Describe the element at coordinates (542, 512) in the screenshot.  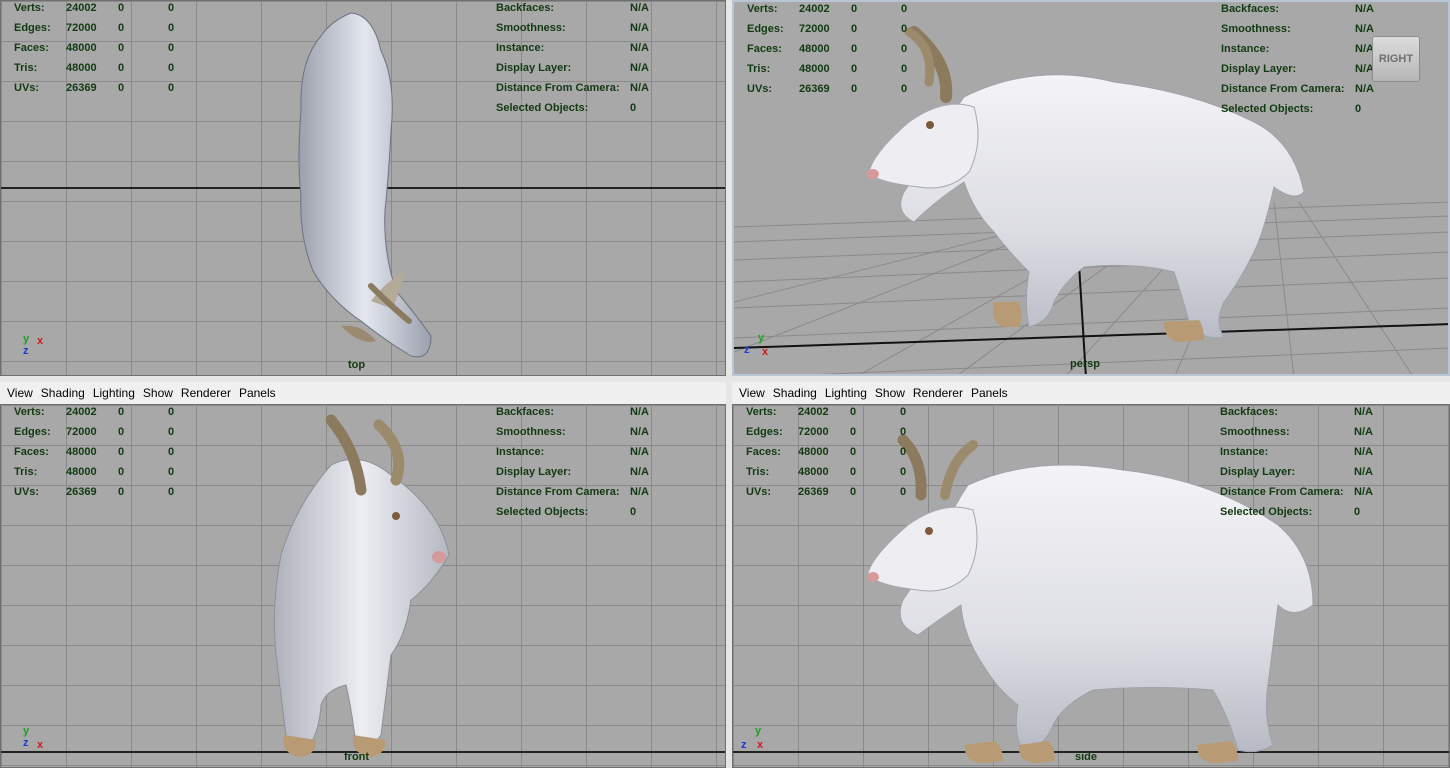
I see `hud-detail-label: Selected Objects:` at that location.